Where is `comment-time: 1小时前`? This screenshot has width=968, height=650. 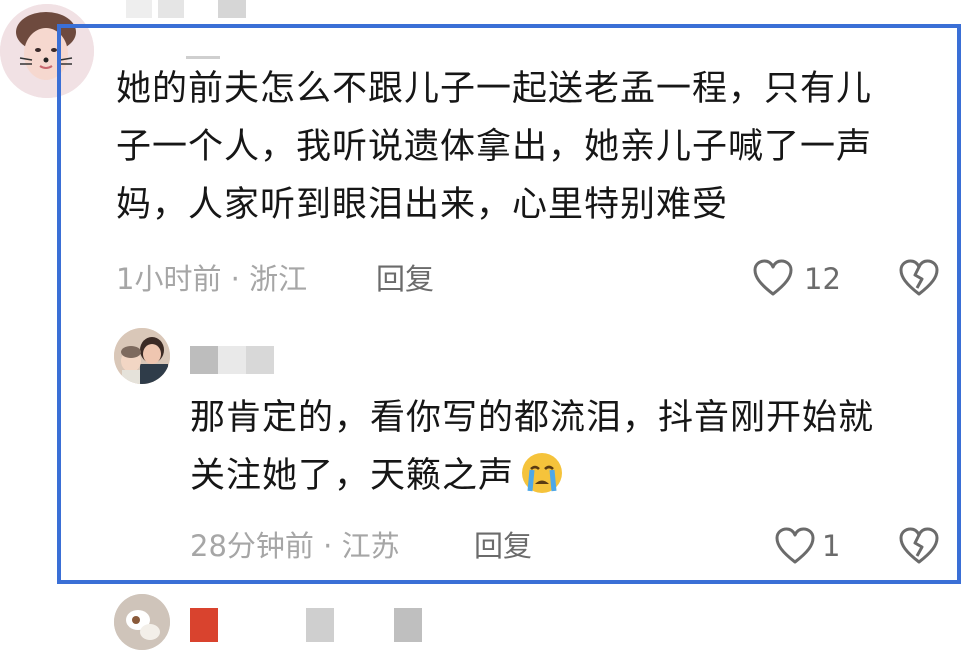 comment-time: 1小时前 is located at coordinates (169, 279).